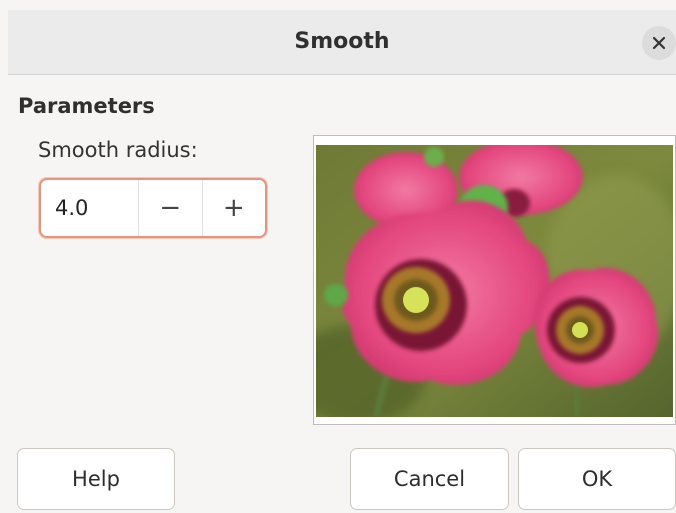 Image resolution: width=676 pixels, height=513 pixels. Describe the element at coordinates (233, 208) in the screenshot. I see `increment-button: +` at that location.